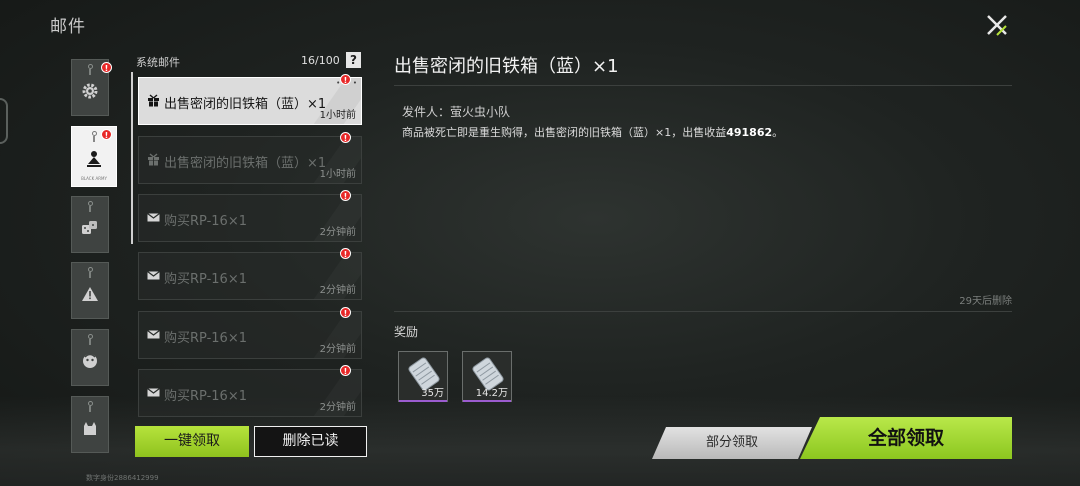 The height and width of the screenshot is (486, 1080). I want to click on mail-detail-title: 出售密闭的旧铁箱（蓝）×1, so click(506, 66).